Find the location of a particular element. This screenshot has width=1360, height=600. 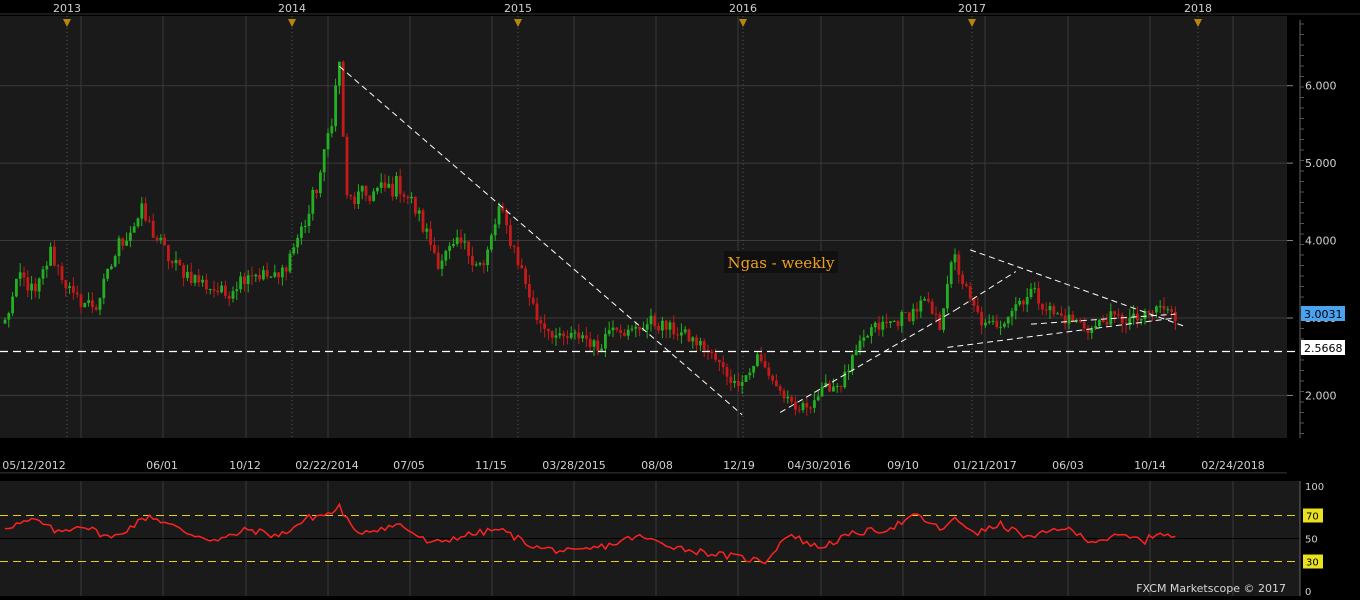

x-tick-label: 05/12/2012 is located at coordinates (33, 465).